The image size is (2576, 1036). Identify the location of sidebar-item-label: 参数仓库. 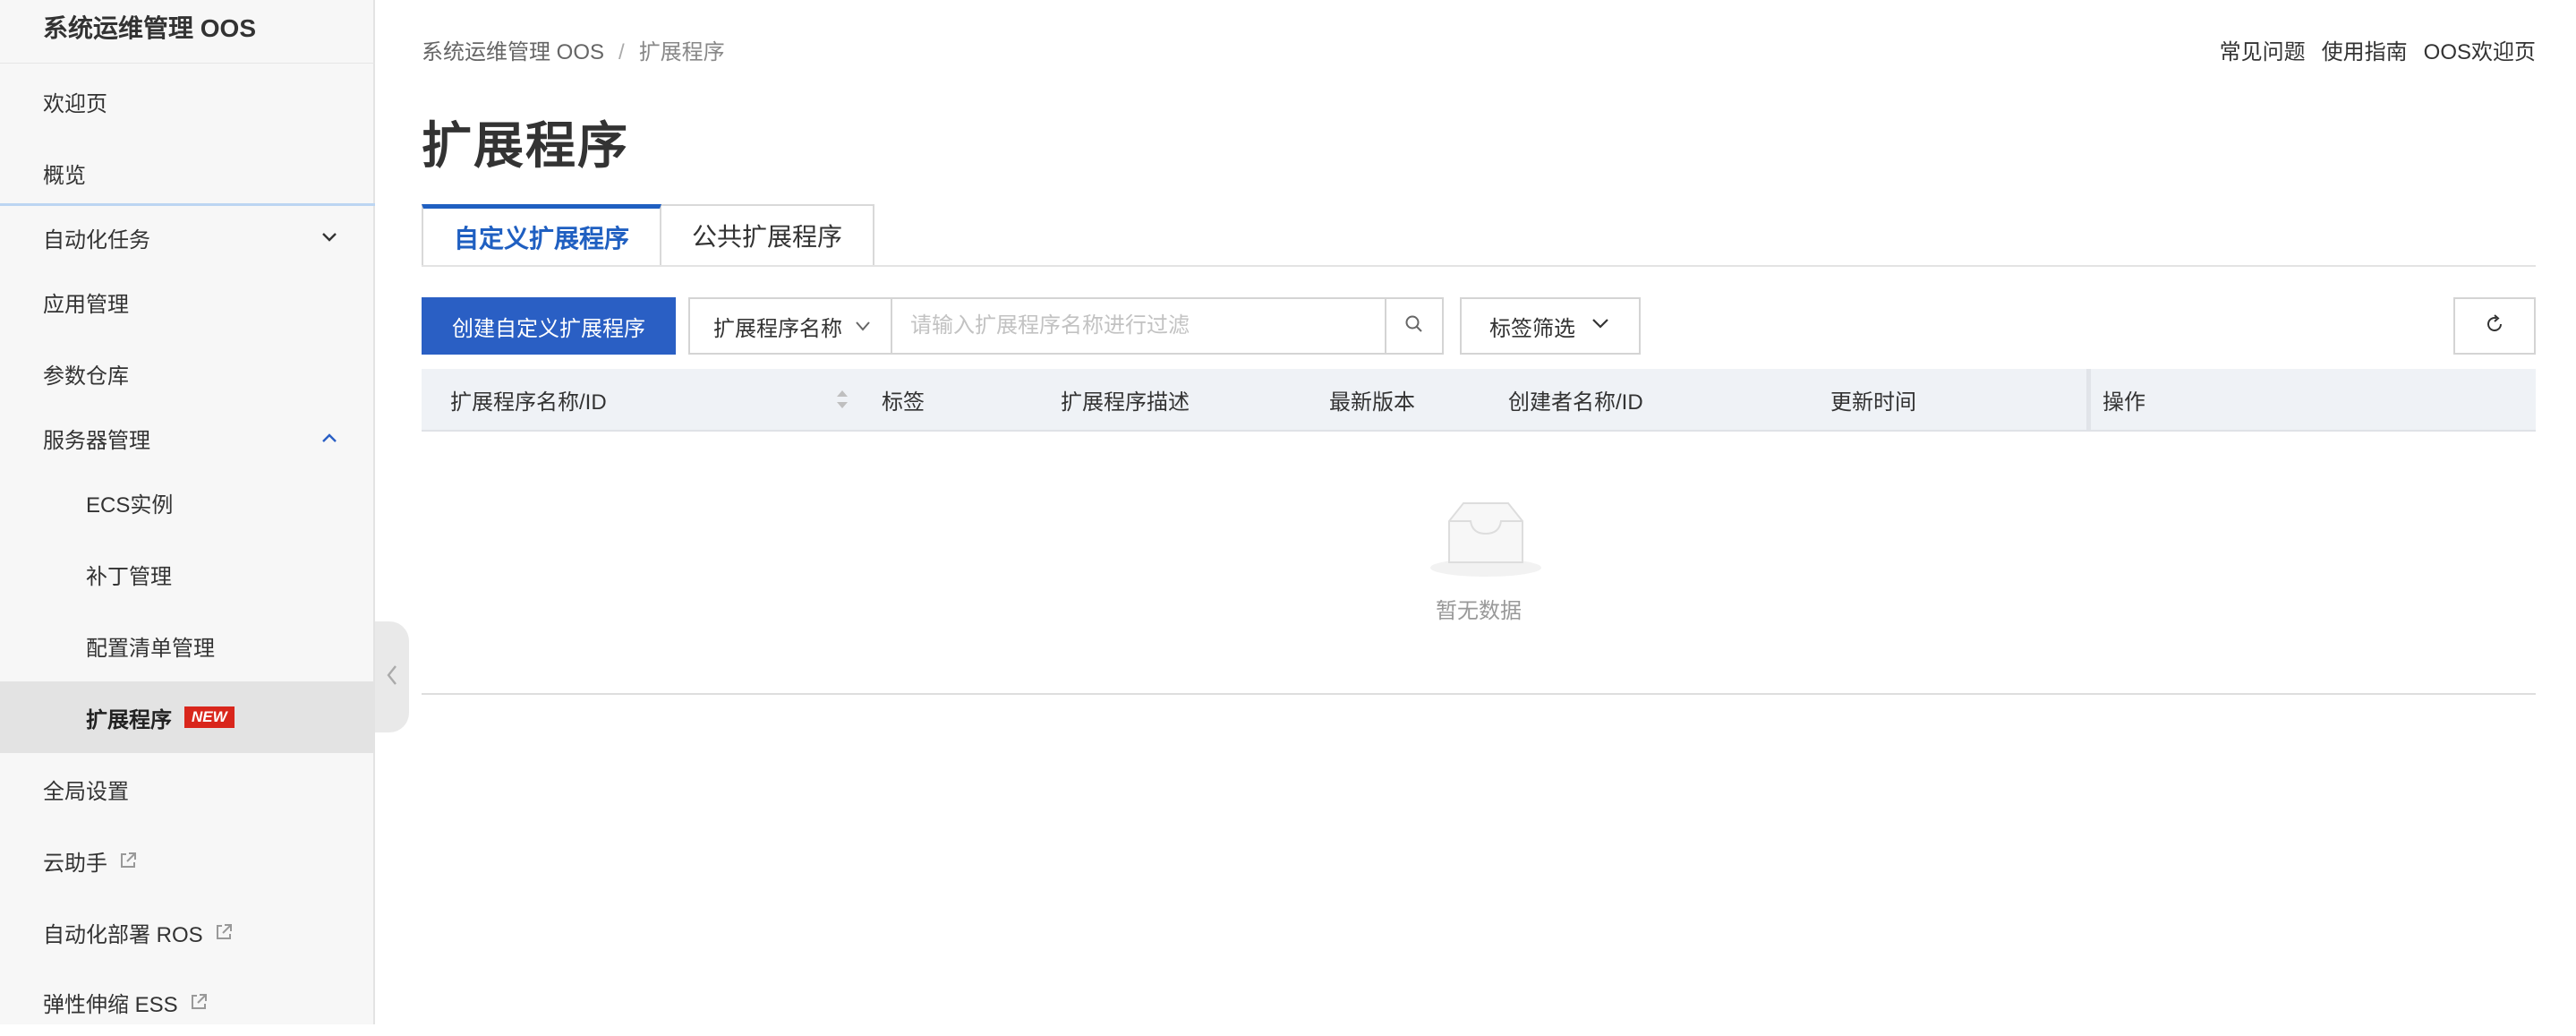
(86, 376).